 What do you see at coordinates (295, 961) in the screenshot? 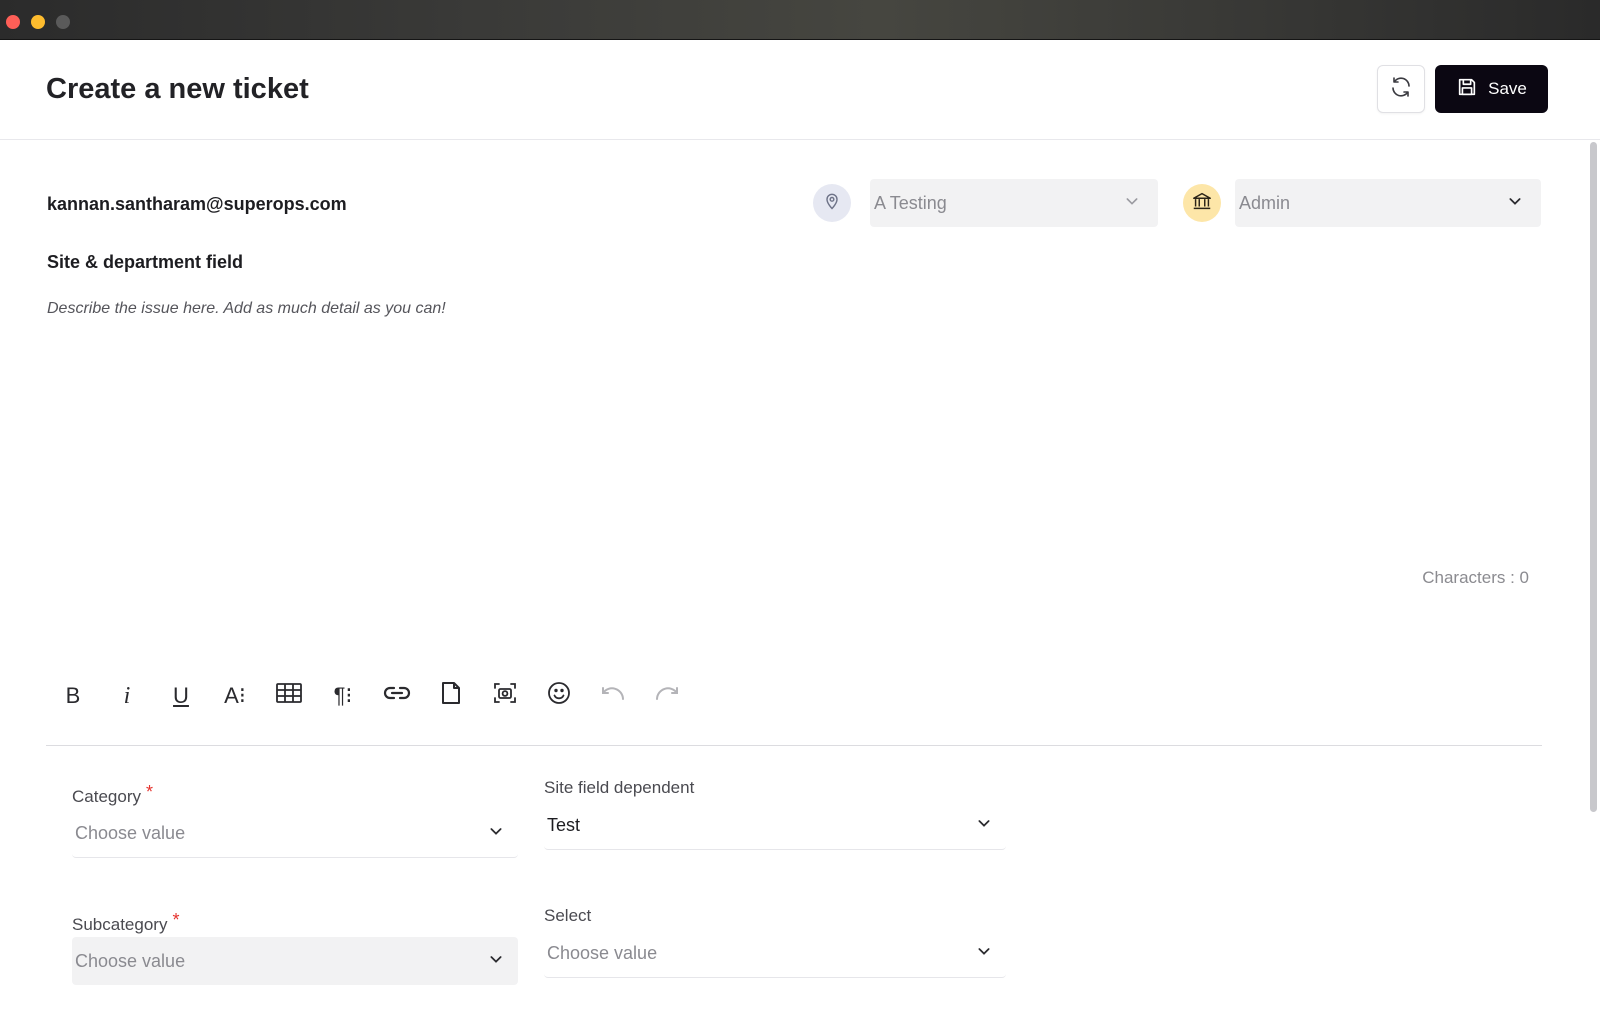
I see `subcategory-select: Choose value` at bounding box center [295, 961].